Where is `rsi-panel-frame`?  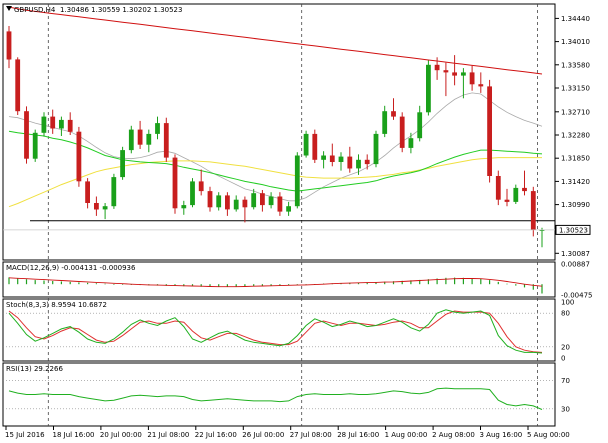 rsi-panel-frame is located at coordinates (279, 394).